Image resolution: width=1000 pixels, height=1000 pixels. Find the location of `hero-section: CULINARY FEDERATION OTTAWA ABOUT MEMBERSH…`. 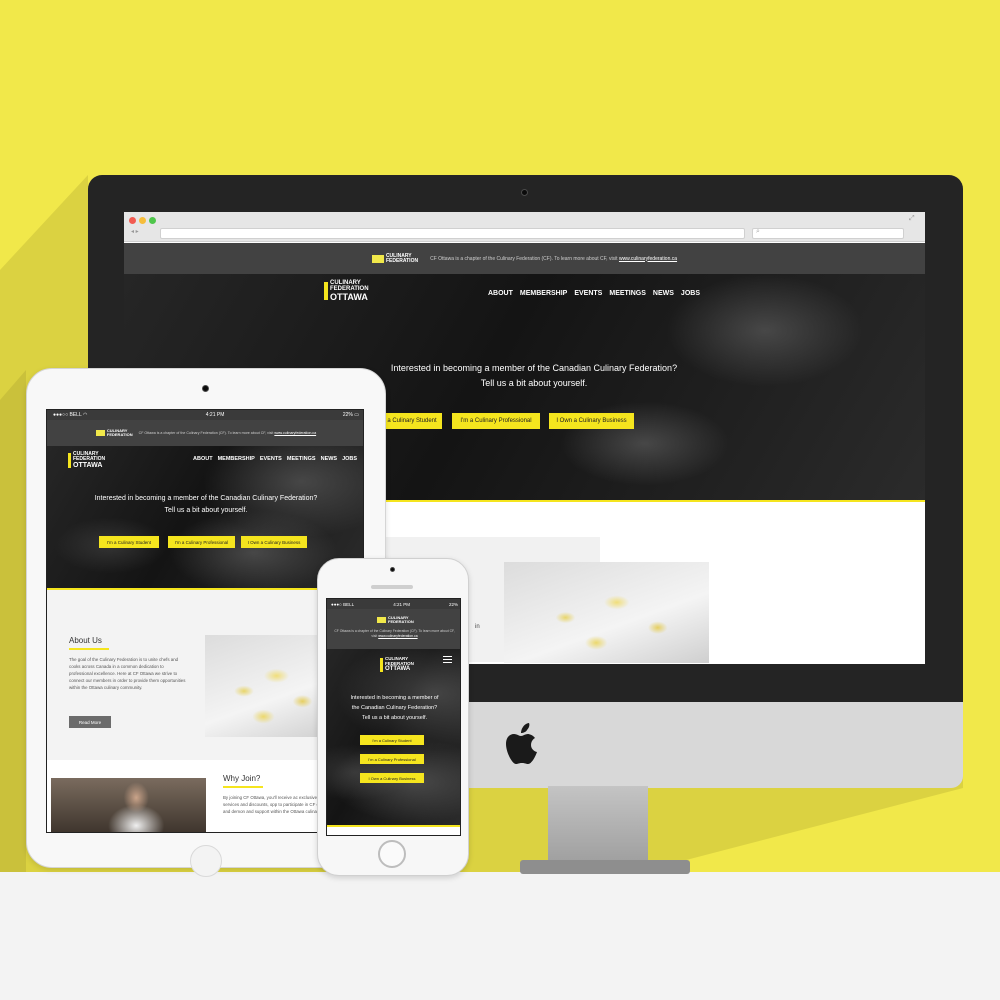

hero-section: CULINARY FEDERATION OTTAWA ABOUT MEMBERSH… is located at coordinates (205, 517).